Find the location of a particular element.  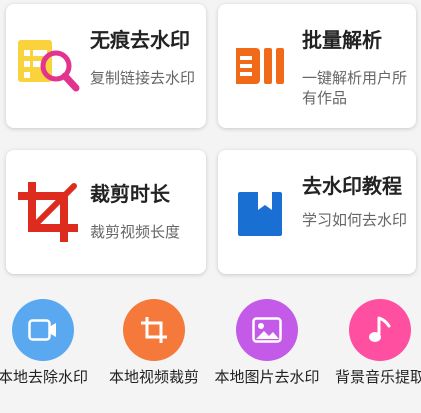

tool-label: 背景音乐提取 is located at coordinates (377, 377).